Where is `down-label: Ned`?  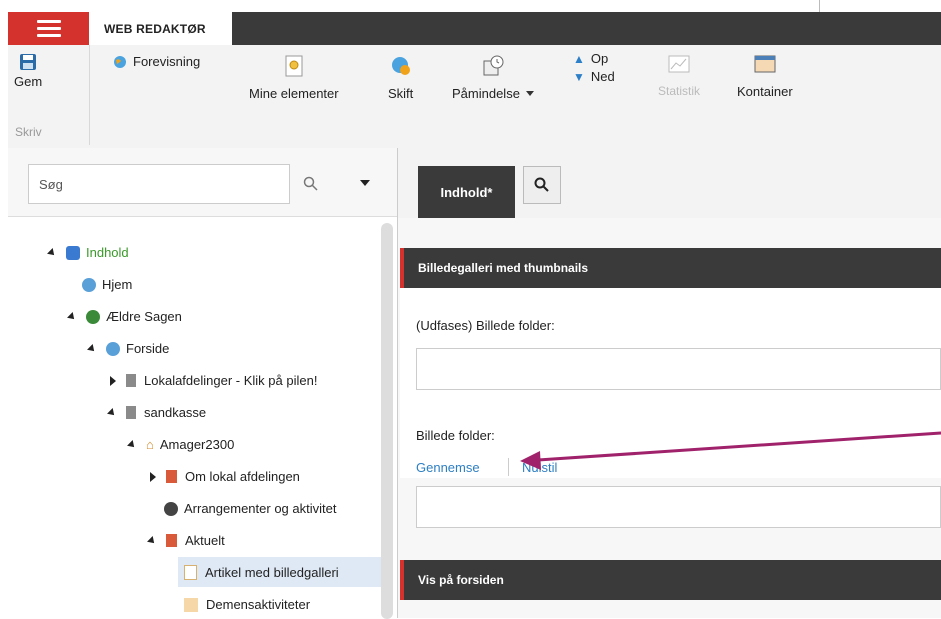
down-label: Ned is located at coordinates (602, 76).